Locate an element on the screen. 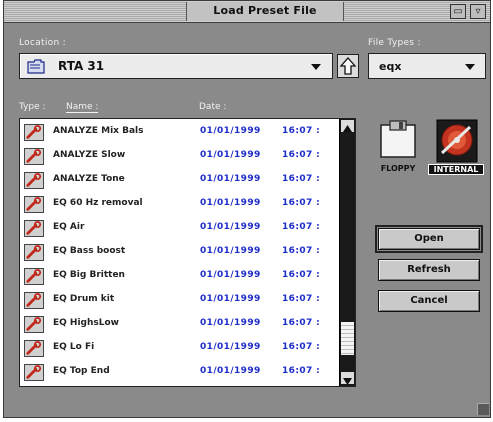 The image size is (493, 422). floppy-label: FLOPPY is located at coordinates (398, 168).